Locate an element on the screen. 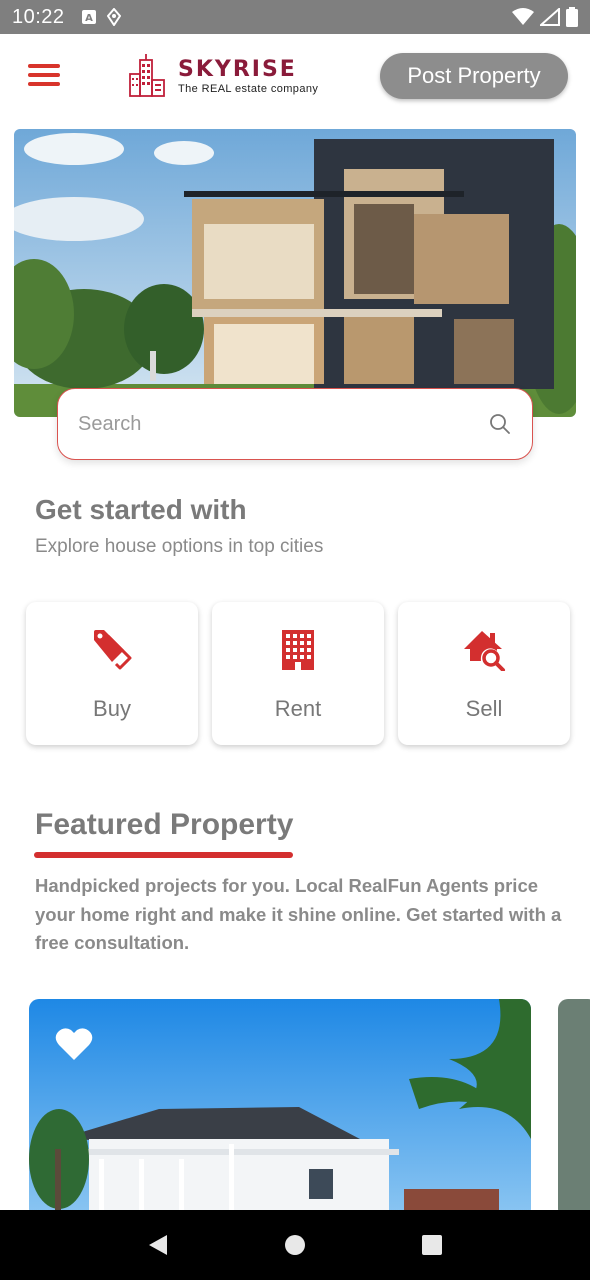 This screenshot has width=590, height=1280. tag-icon is located at coordinates (113, 650).